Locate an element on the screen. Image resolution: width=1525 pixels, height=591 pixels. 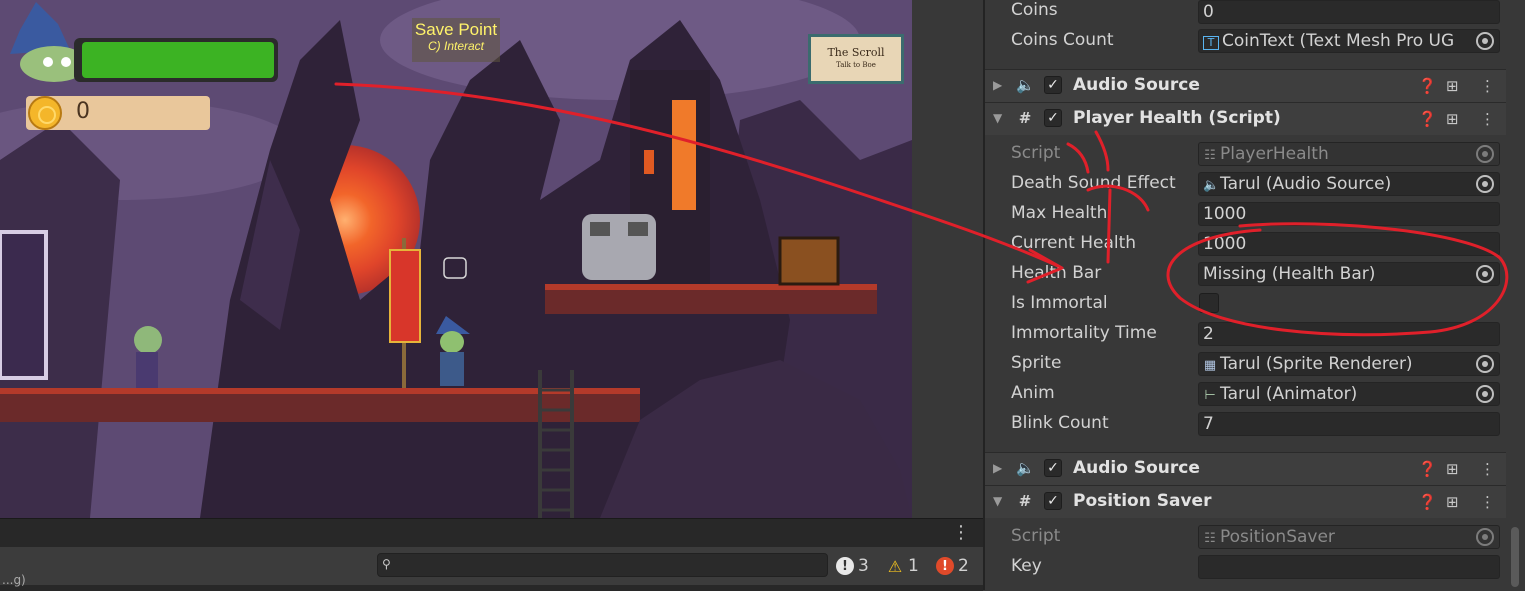
scroll-quest-sign is located at coordinates (856, 59).